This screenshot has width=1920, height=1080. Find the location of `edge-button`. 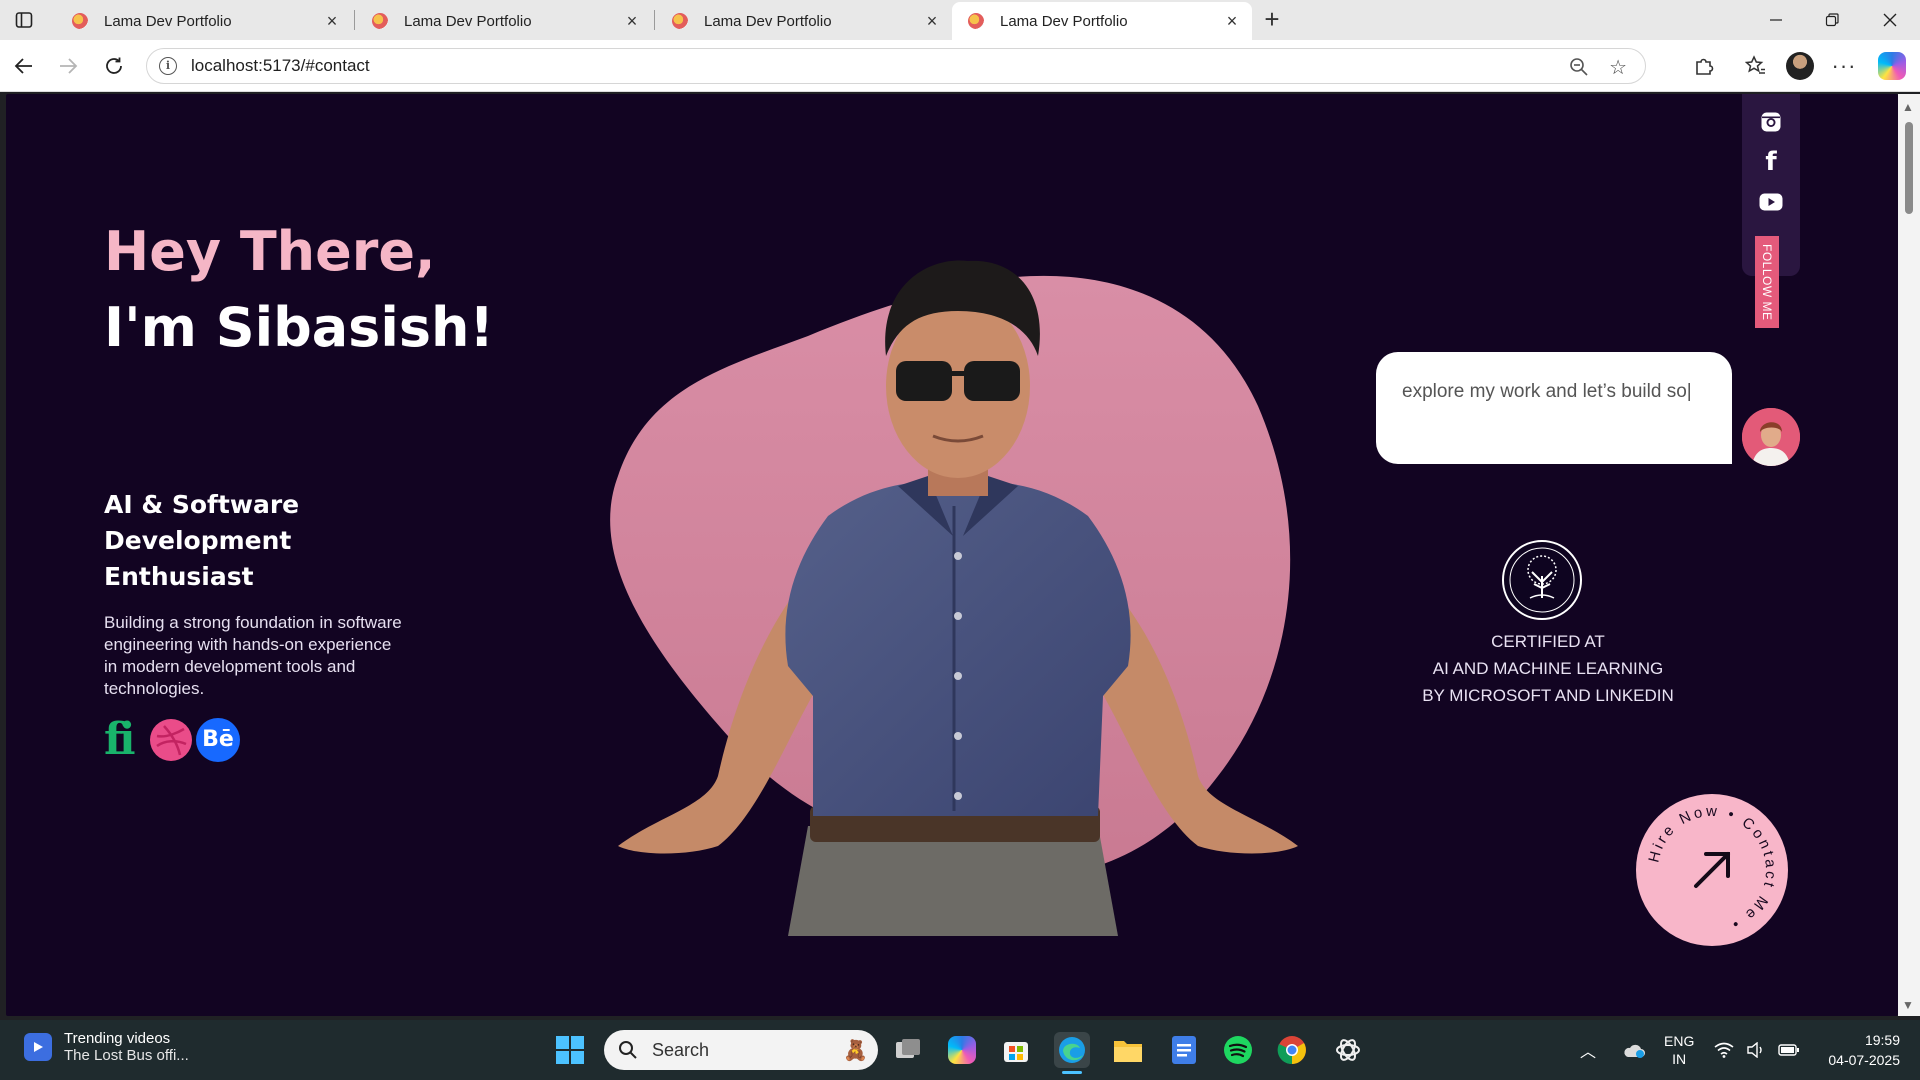

edge-button is located at coordinates (1072, 1053).